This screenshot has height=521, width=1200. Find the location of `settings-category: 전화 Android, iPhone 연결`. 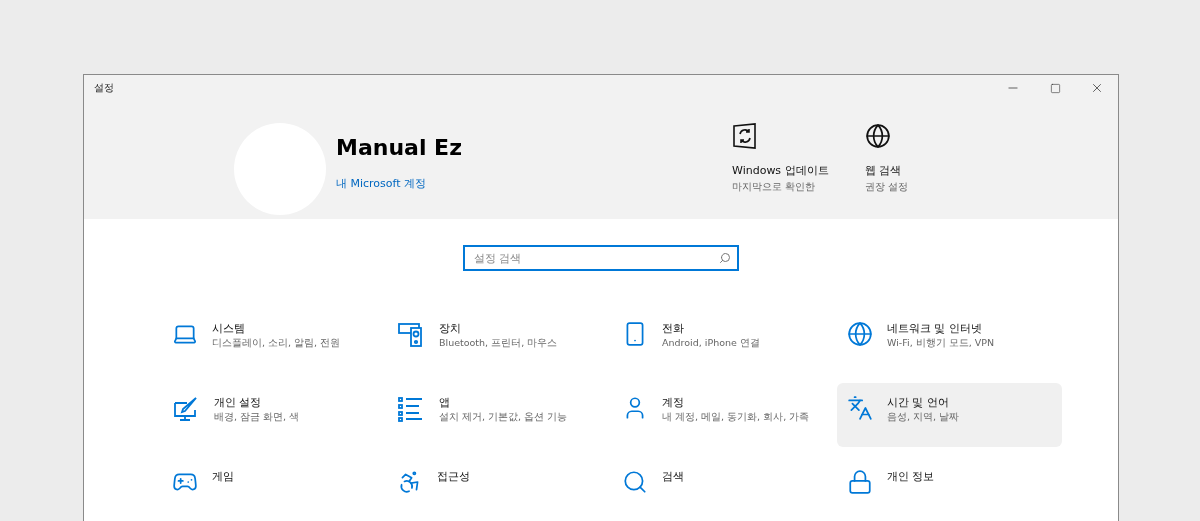

settings-category: 전화 Android, iPhone 연결 is located at coordinates (724, 341).